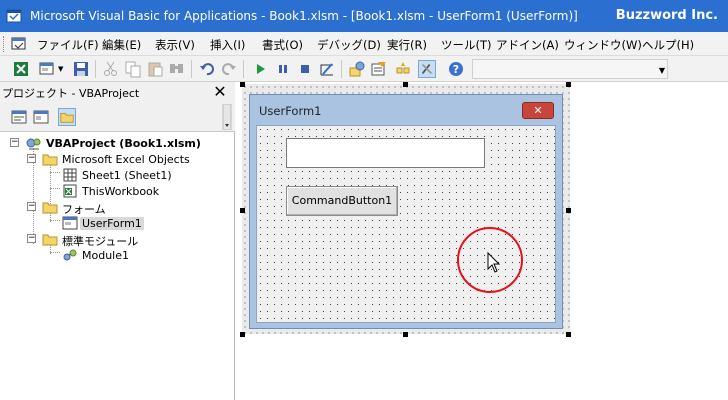 Image resolution: width=728 pixels, height=400 pixels. I want to click on tree-node-label: Sheet1 (Sheet1), so click(127, 175).